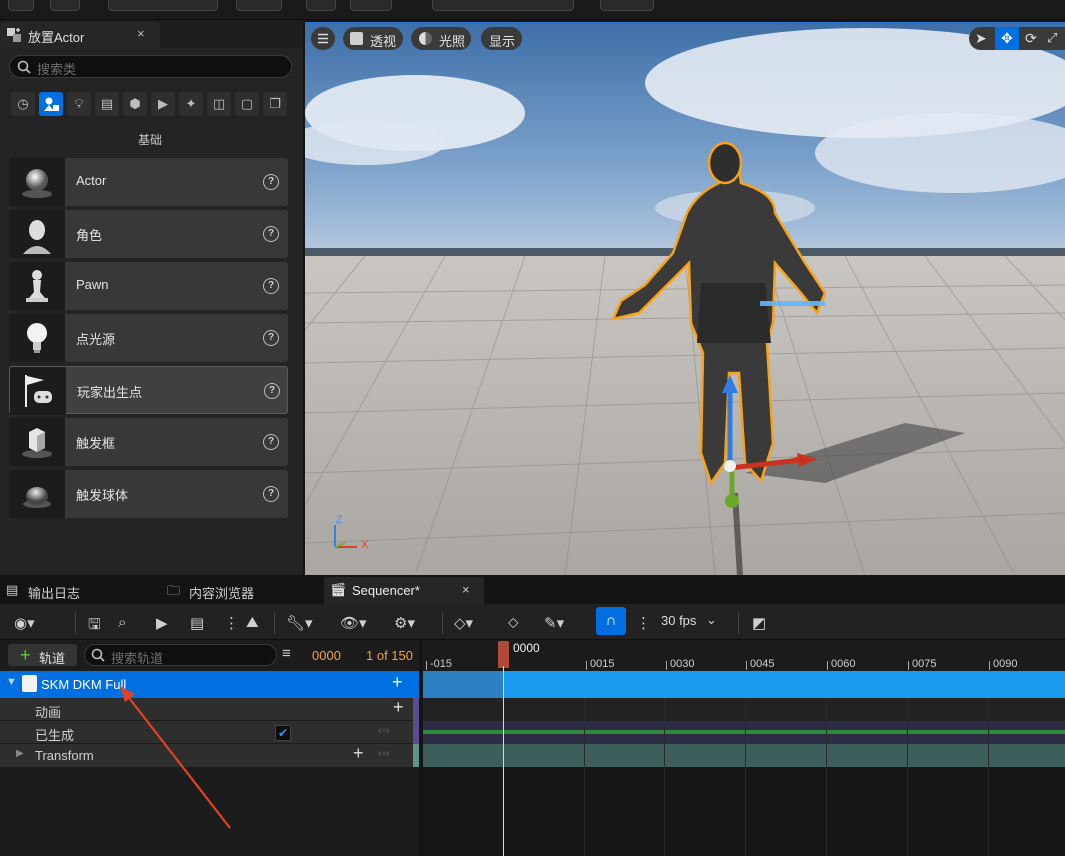  Describe the element at coordinates (135, 104) in the screenshot. I see `visual-effects-icon: ⬢` at that location.